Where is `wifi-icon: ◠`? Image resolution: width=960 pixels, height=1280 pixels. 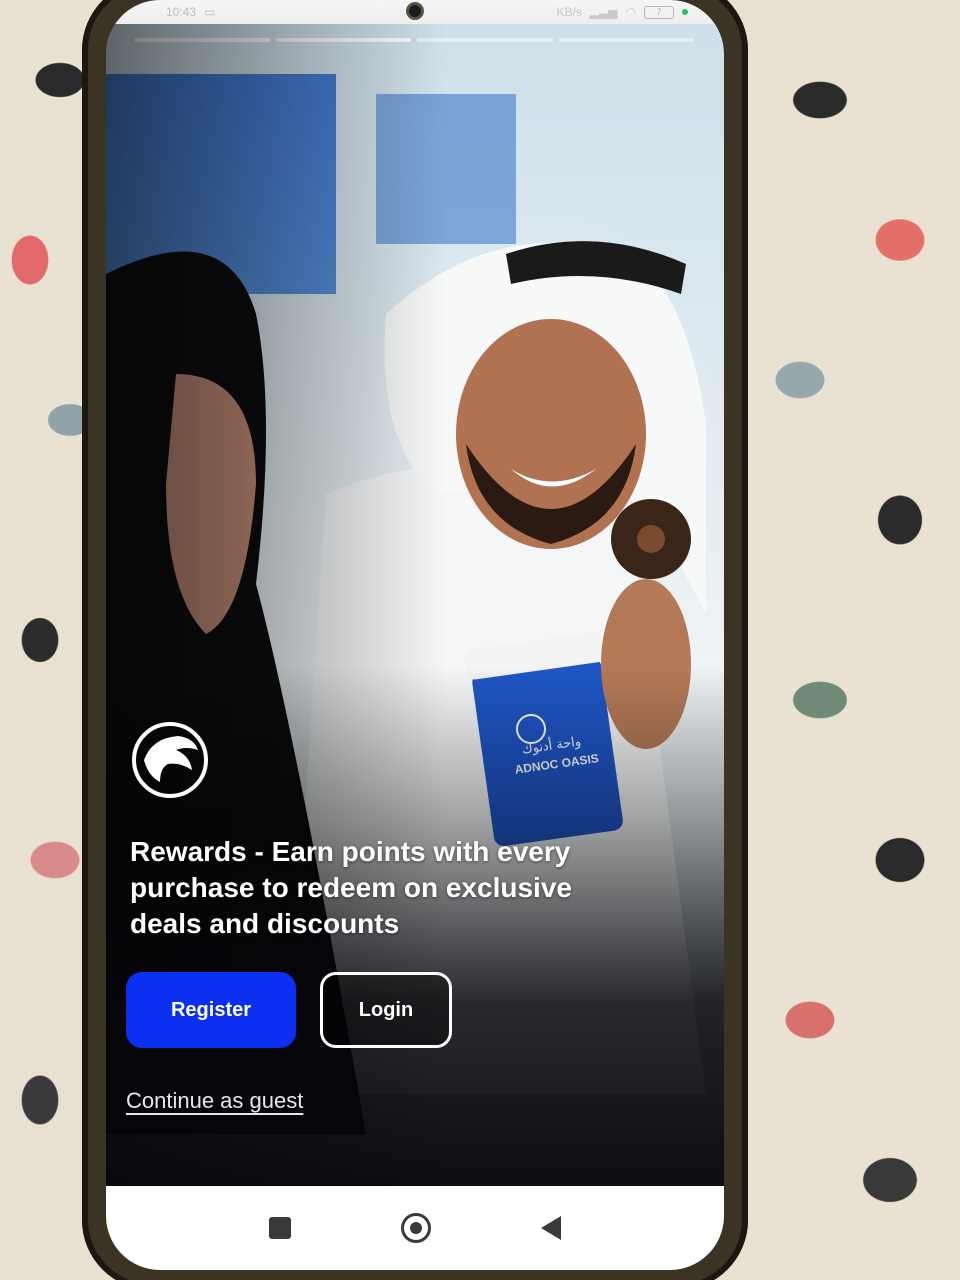
wifi-icon: ◠ is located at coordinates (630, 12).